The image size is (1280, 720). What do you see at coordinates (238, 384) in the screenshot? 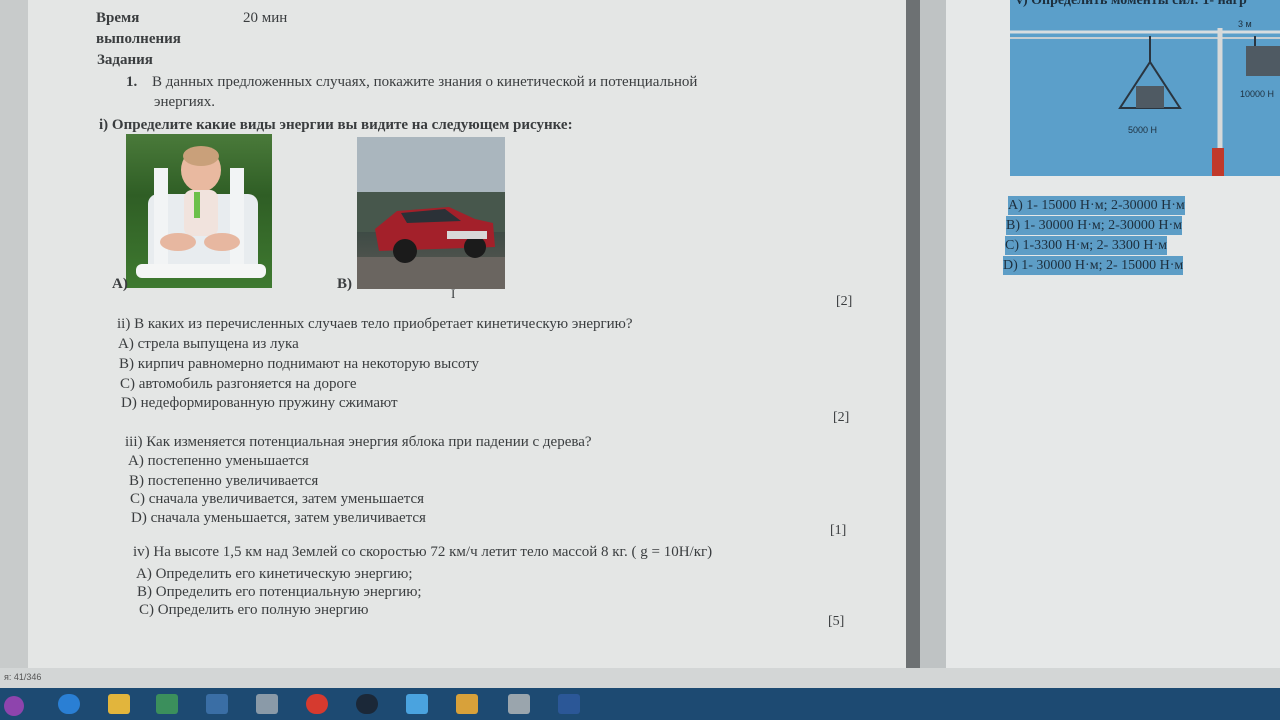
I see `question-2-option-c: C) автомобиль разгоняется на дороге` at bounding box center [238, 384].